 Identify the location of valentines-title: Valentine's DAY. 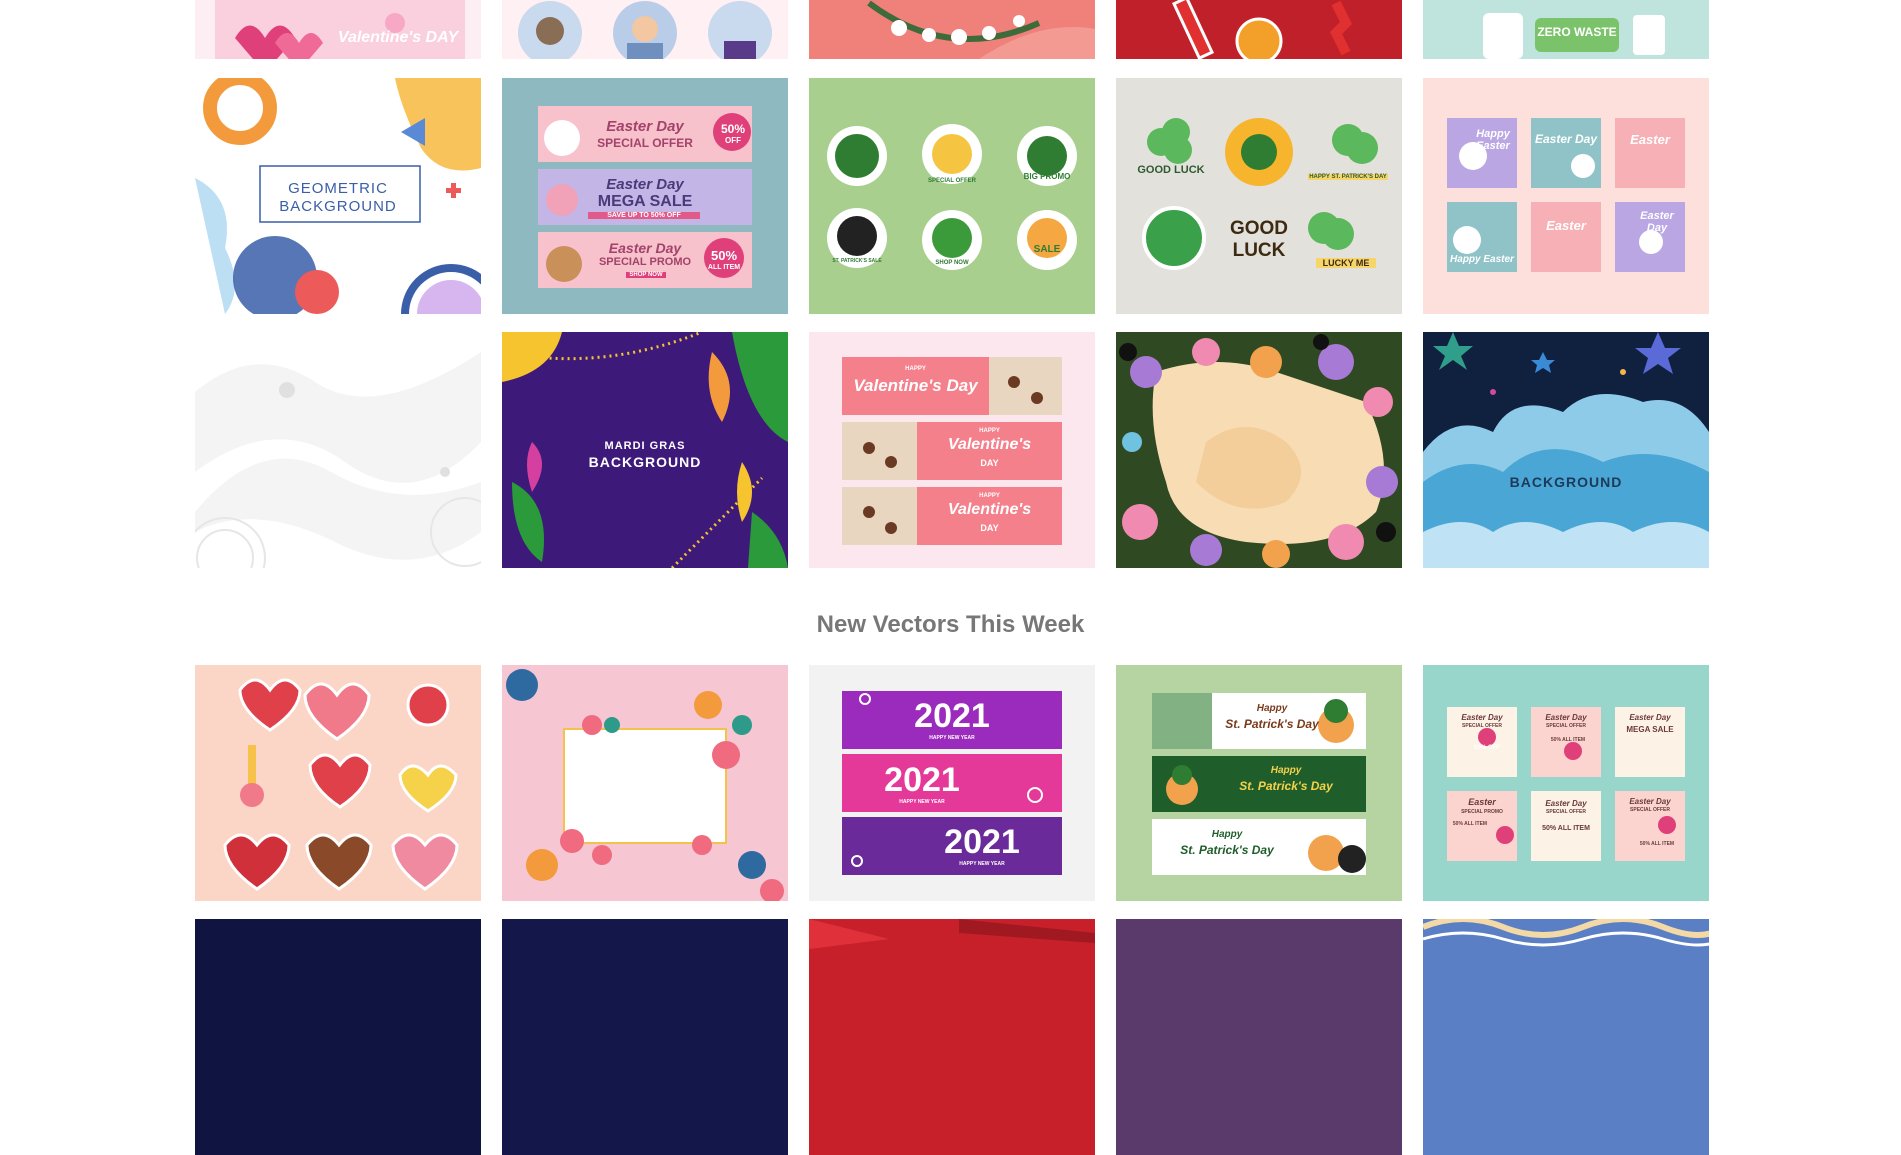
(398, 37).